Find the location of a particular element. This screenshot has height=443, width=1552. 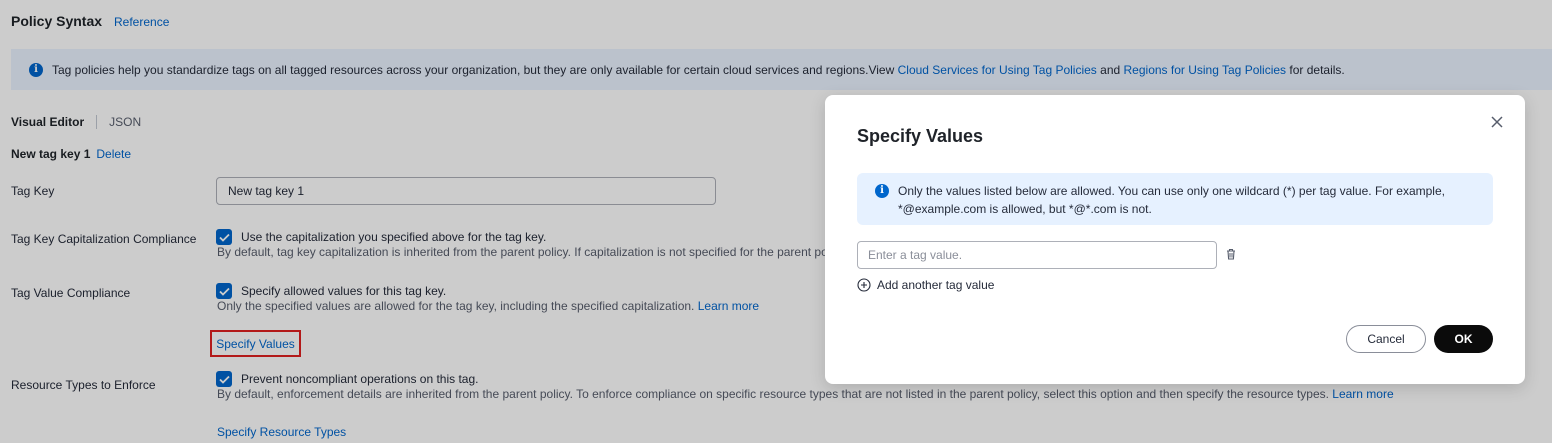

trash-icon is located at coordinates (1231, 254).